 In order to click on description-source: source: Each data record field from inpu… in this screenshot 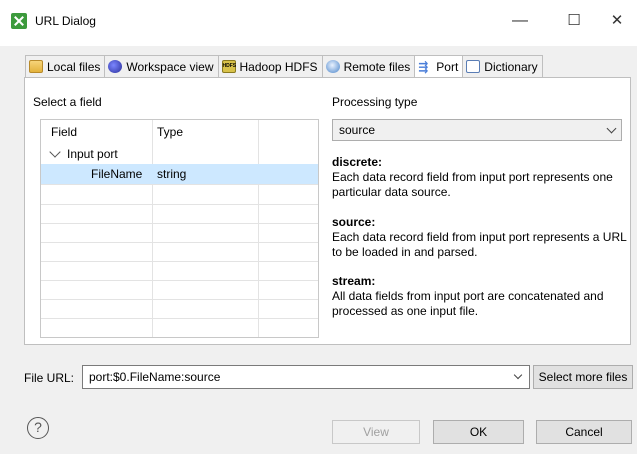, I will do `click(479, 237)`.